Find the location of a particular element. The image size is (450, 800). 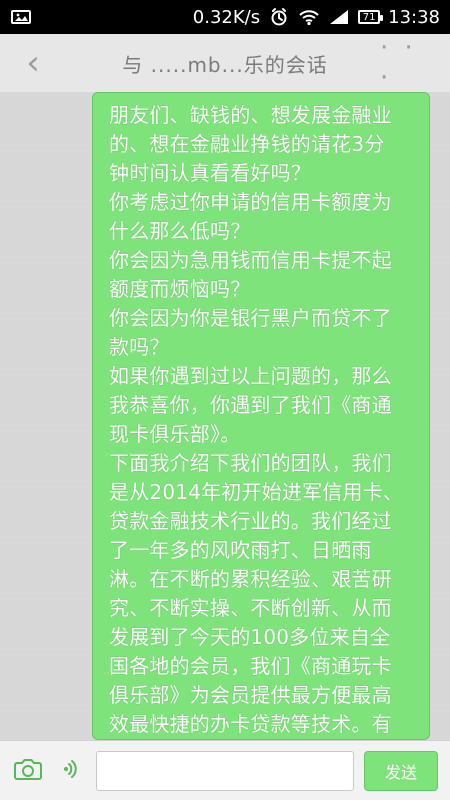

signal-icon is located at coordinates (339, 17).